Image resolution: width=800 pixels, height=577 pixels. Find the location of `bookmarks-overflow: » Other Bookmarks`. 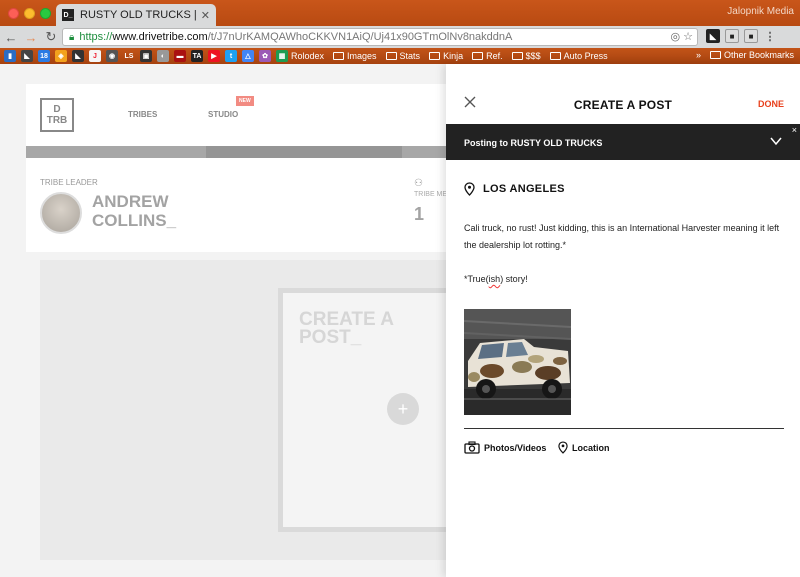

bookmarks-overflow: » Other Bookmarks is located at coordinates (745, 55).